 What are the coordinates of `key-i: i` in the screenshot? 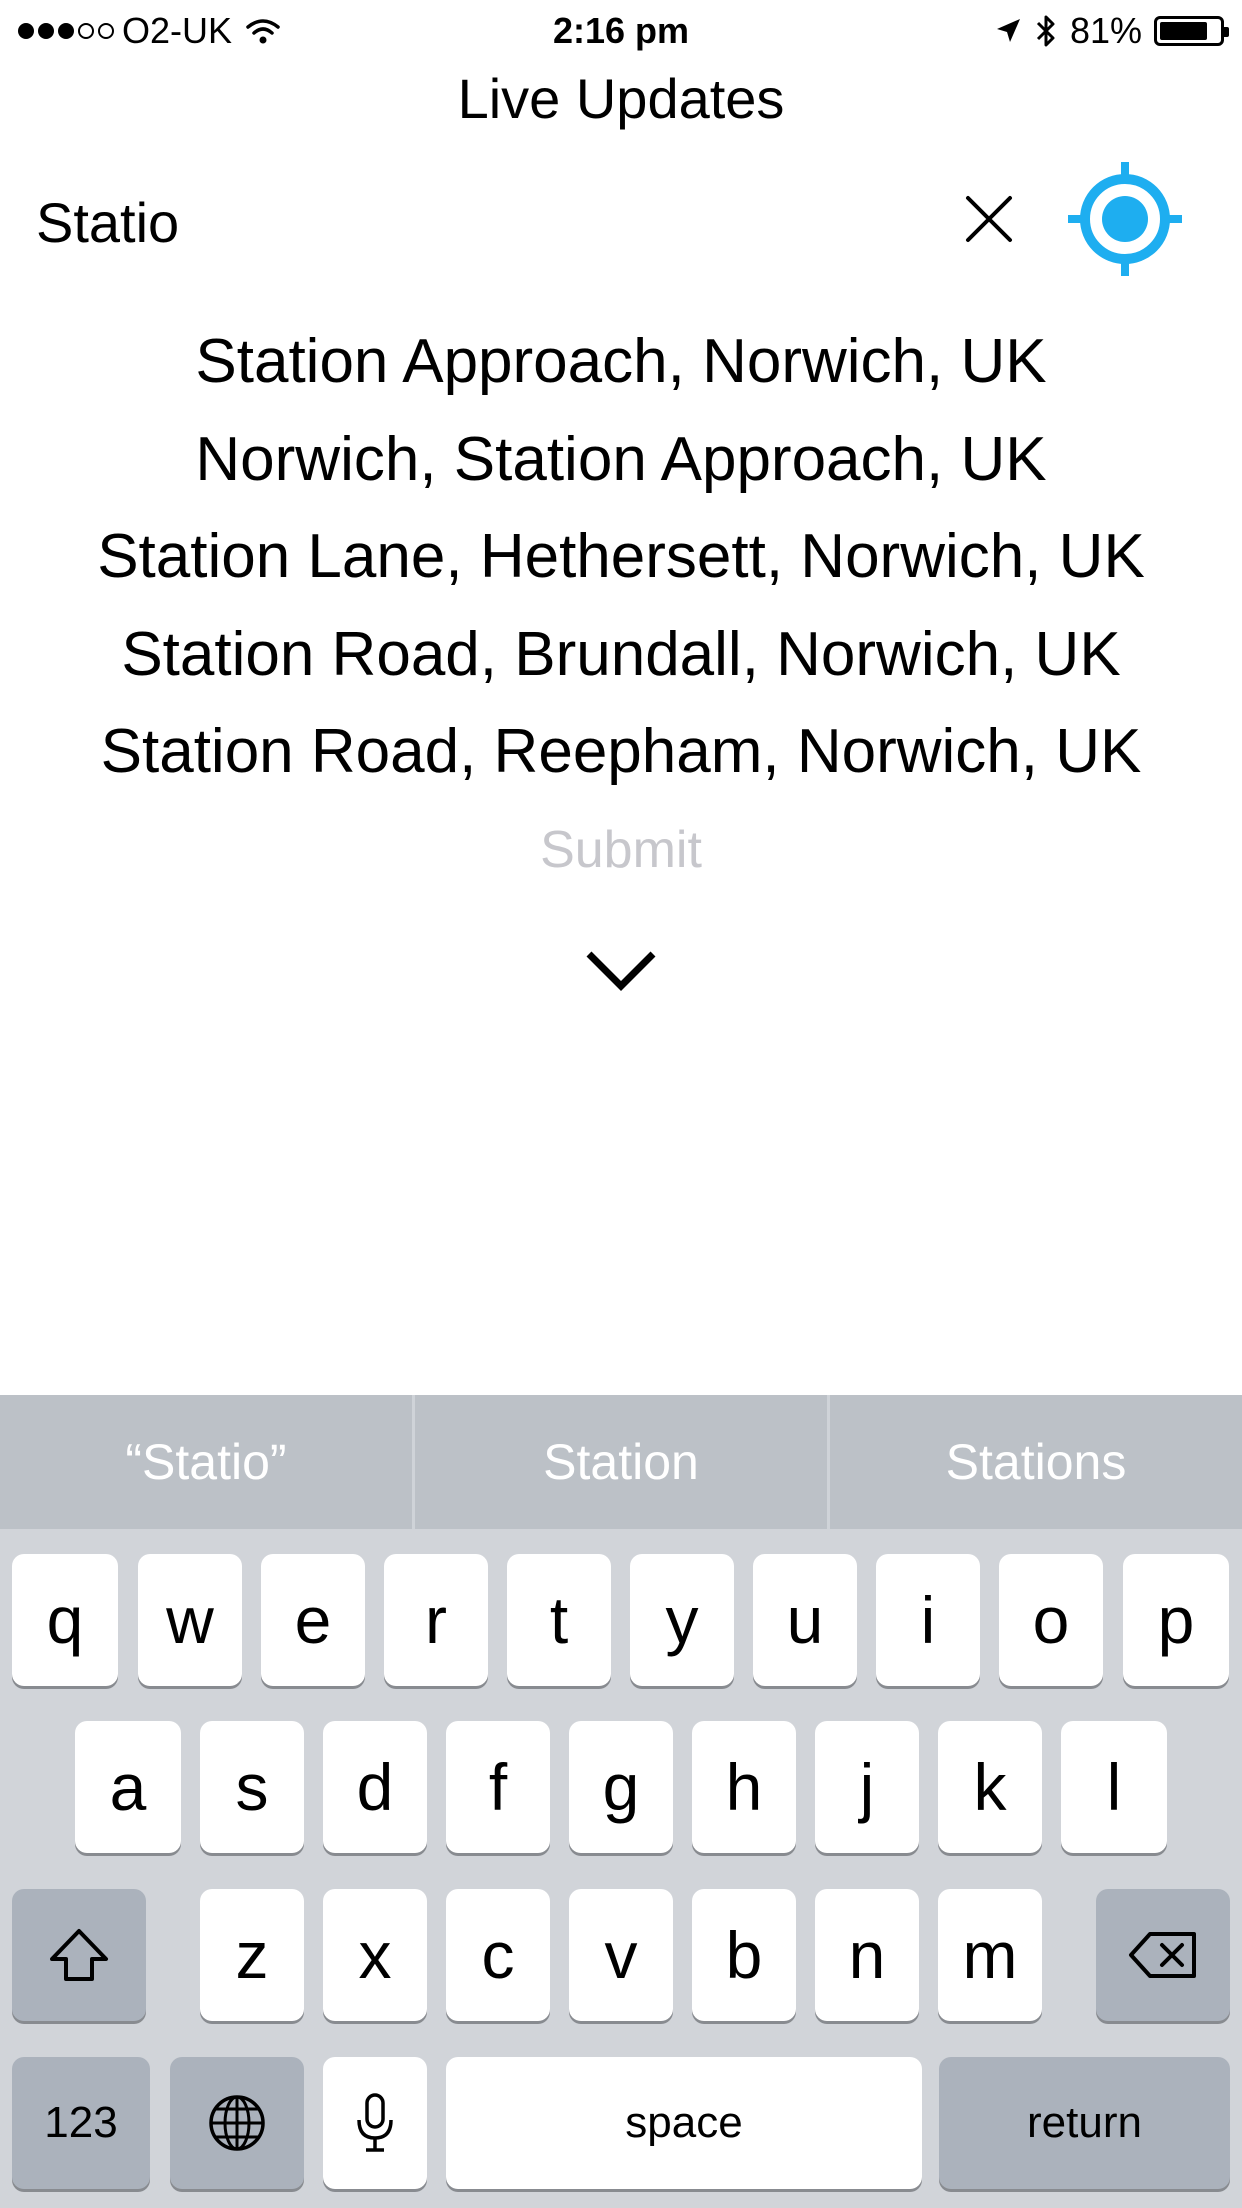 It's located at (928, 1620).